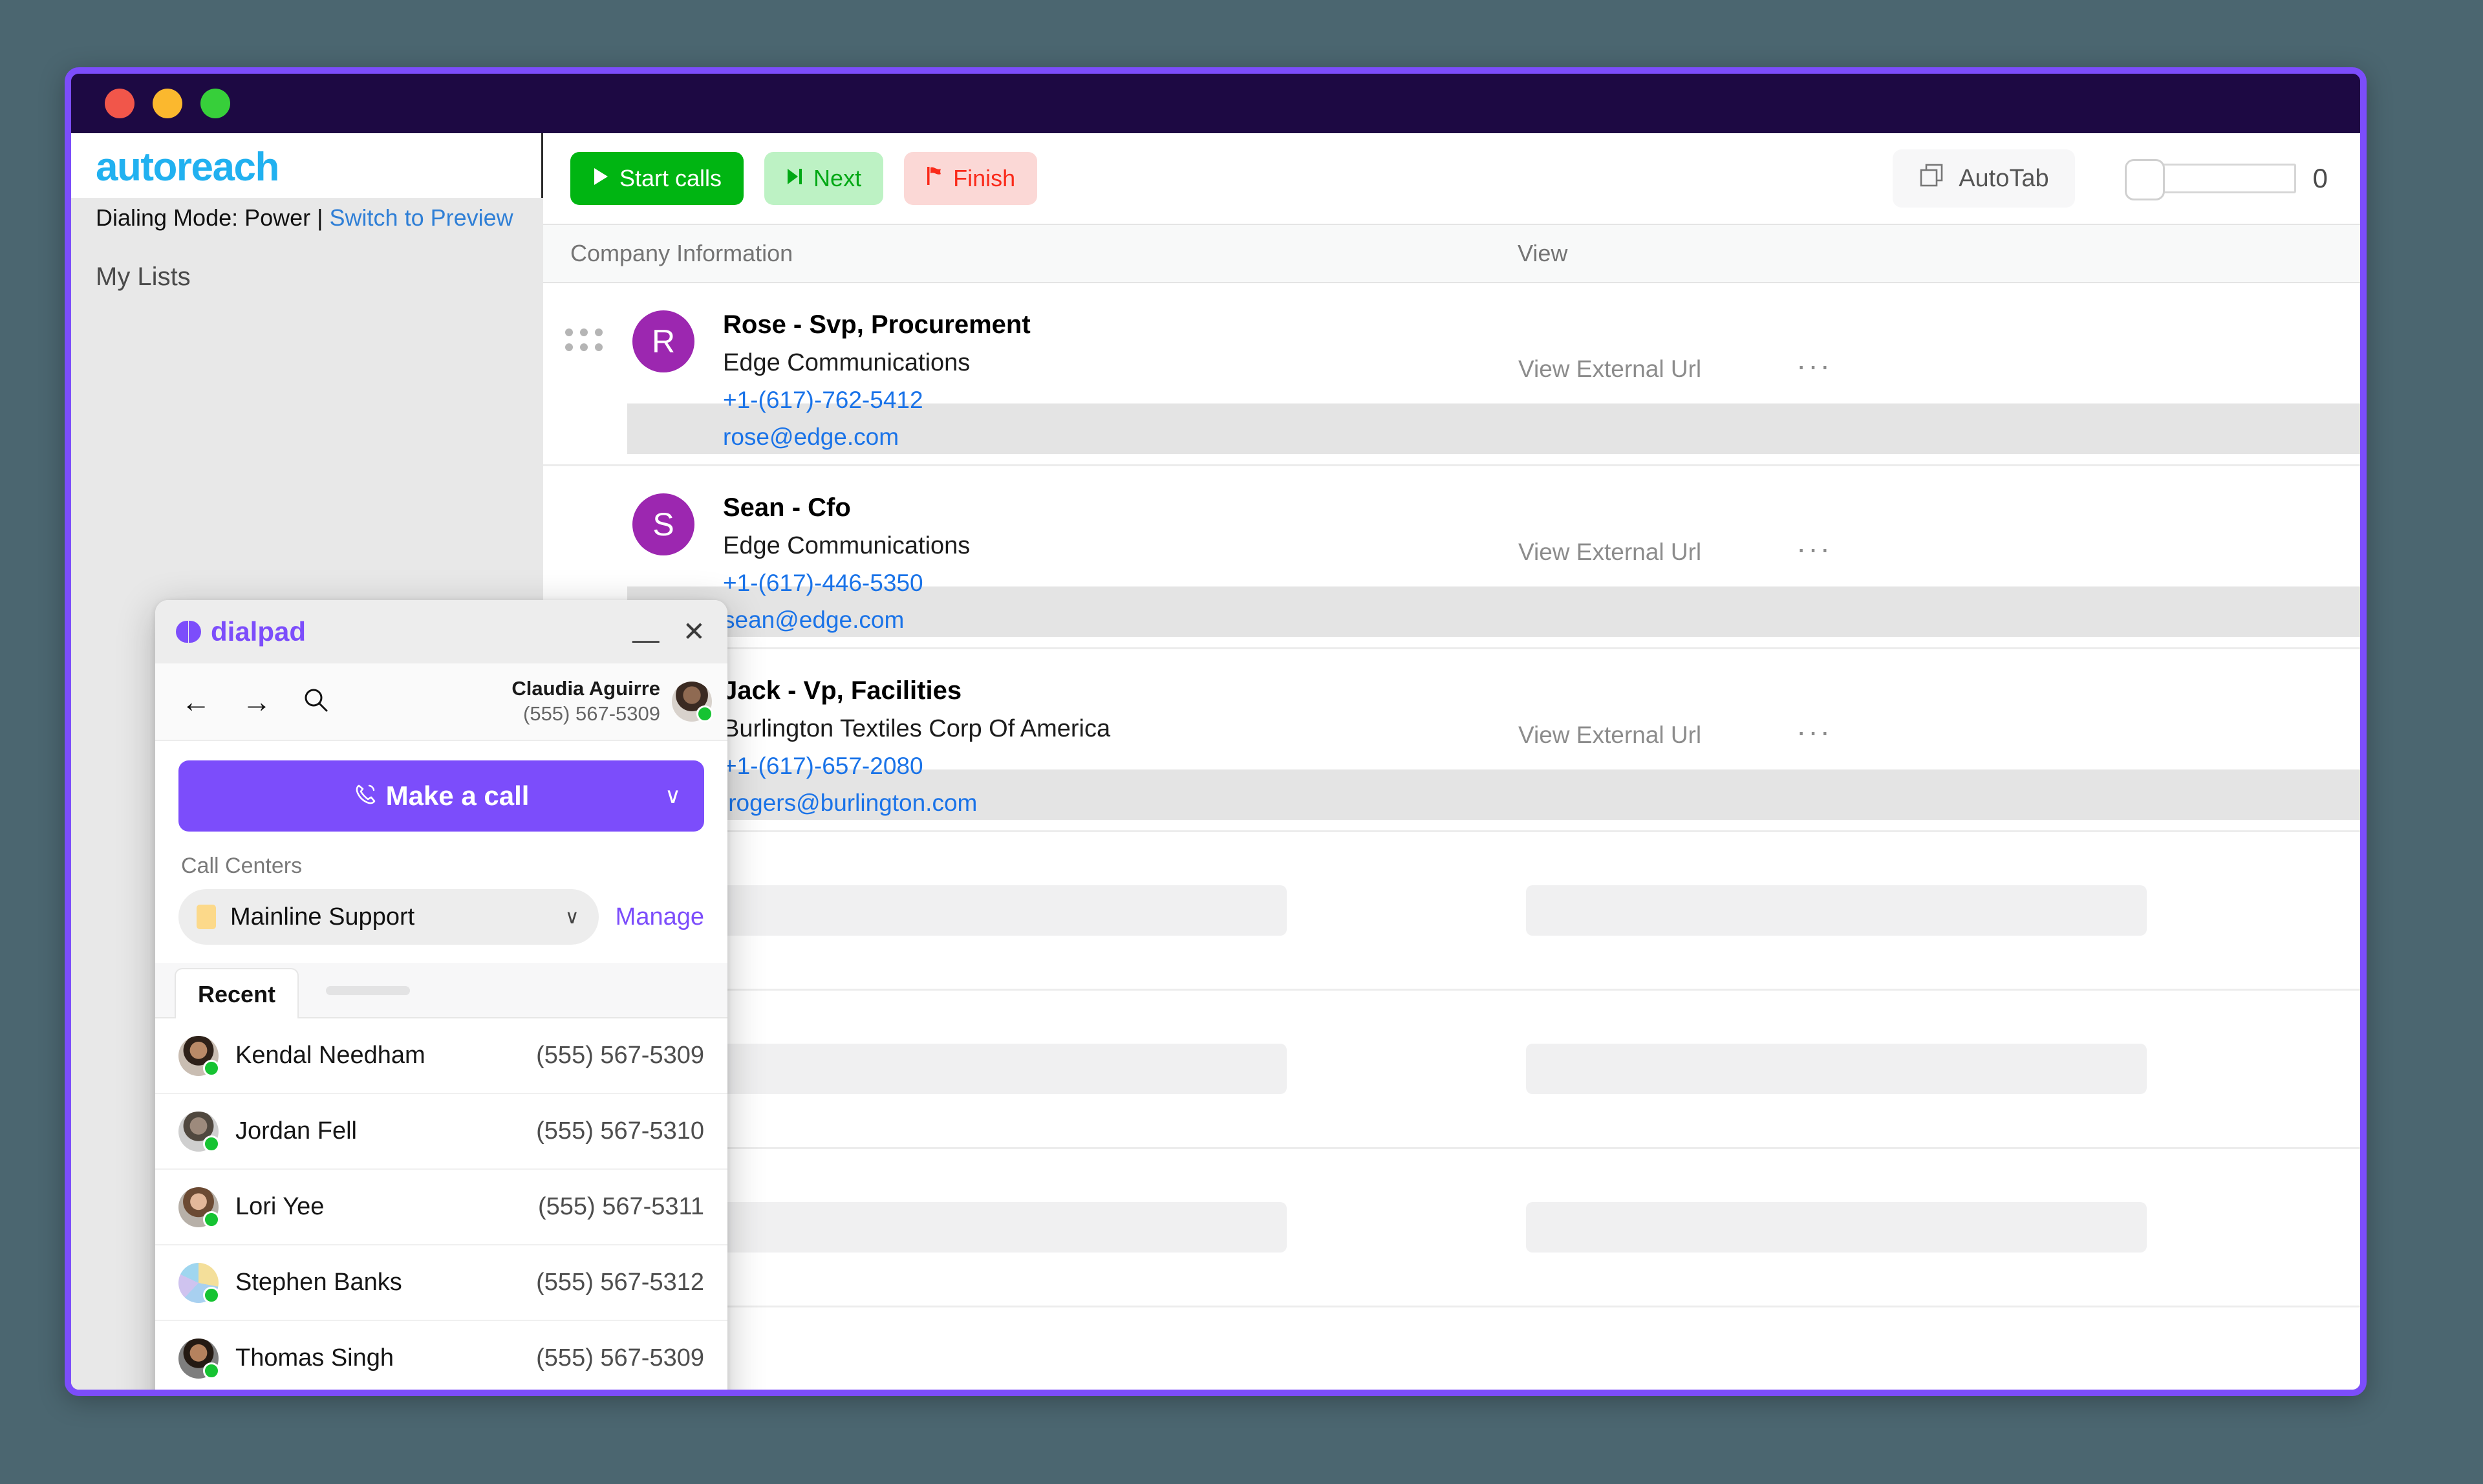  Describe the element at coordinates (620, 1206) in the screenshot. I see `contact-phone: (555) 567-5311` at that location.